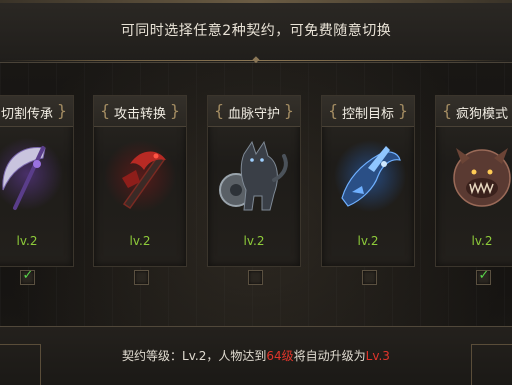 Image resolution: width=512 pixels, height=385 pixels. Describe the element at coordinates (36, 111) in the screenshot. I see `card-header: { 切割传承 }` at that location.